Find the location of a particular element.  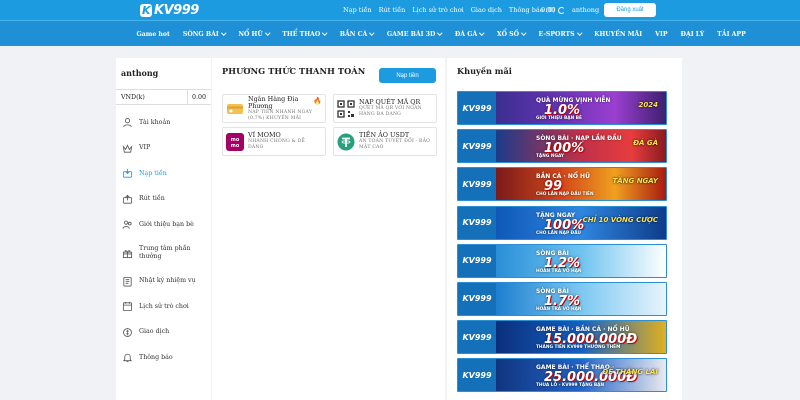

payment-method-desc: QUÉT MÃ QR VỚI NGÂN HÀNG ĐA DẠNG is located at coordinates (390, 111).